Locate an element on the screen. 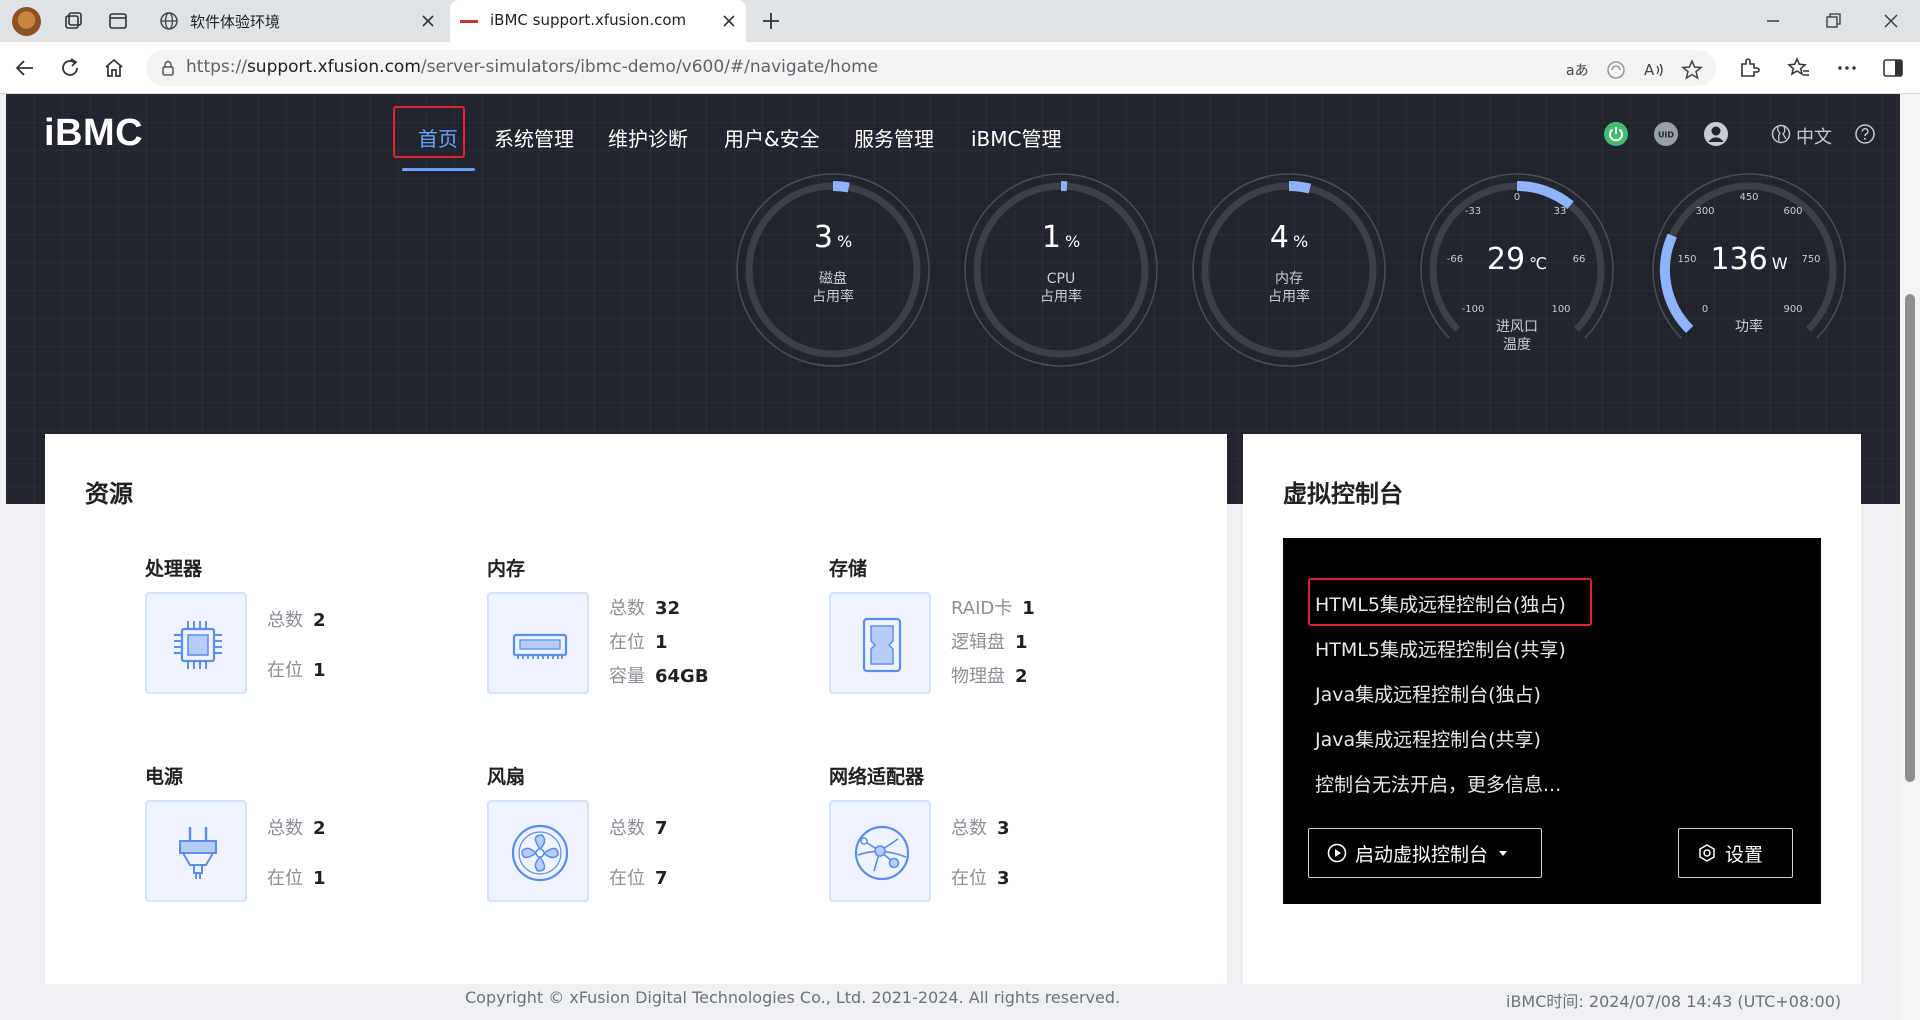 The width and height of the screenshot is (1920, 1020). temp-tick-100: 100 is located at coordinates (1561, 309).